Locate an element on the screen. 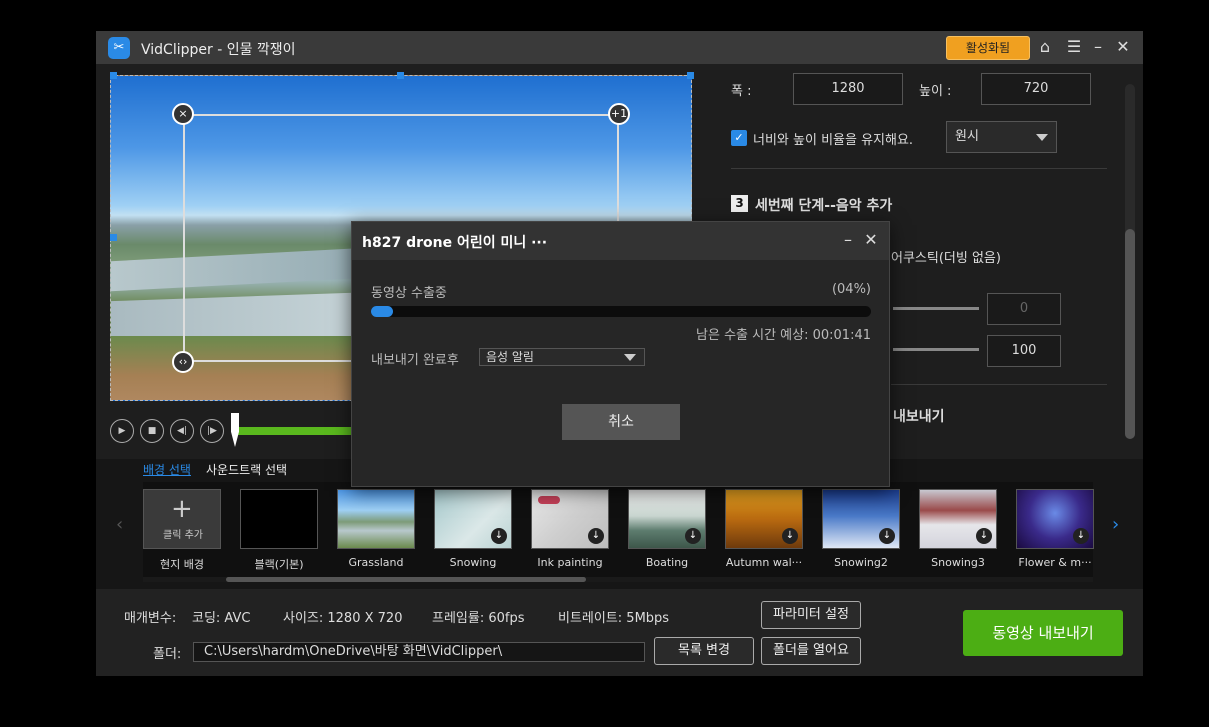 The image size is (1209, 727). tab-soundtrack: 사운드트랙 선택 is located at coordinates (246, 469).